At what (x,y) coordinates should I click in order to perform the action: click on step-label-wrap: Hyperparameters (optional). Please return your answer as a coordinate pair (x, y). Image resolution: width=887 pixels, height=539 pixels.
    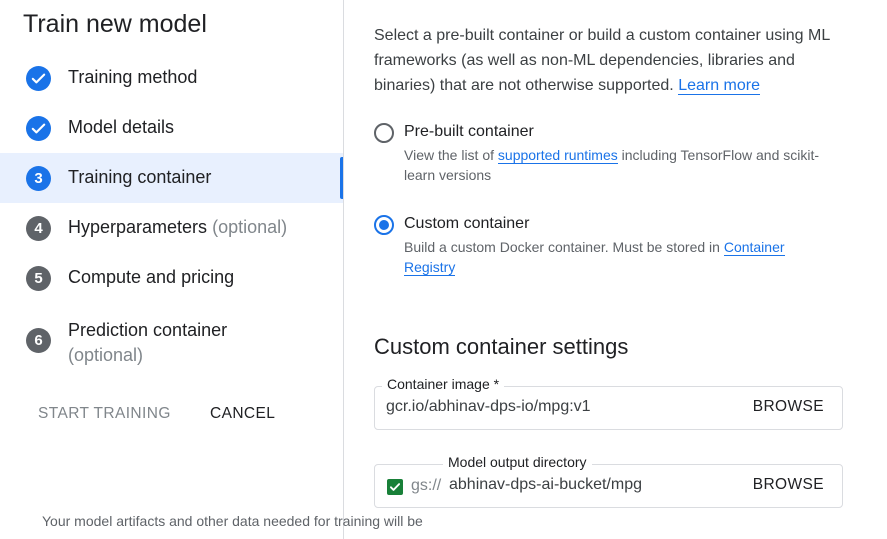
    Looking at the image, I should click on (177, 227).